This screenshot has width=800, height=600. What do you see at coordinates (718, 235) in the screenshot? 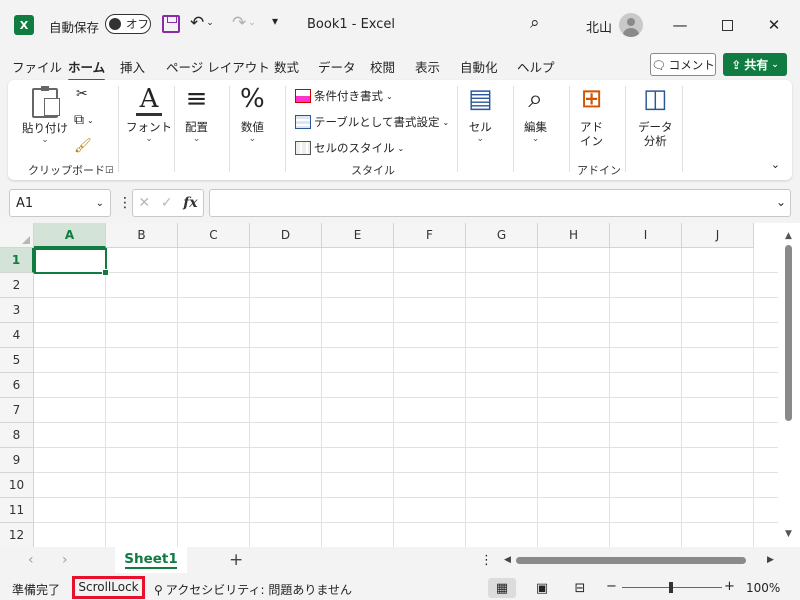
I see `column-header-j: J` at bounding box center [718, 235].